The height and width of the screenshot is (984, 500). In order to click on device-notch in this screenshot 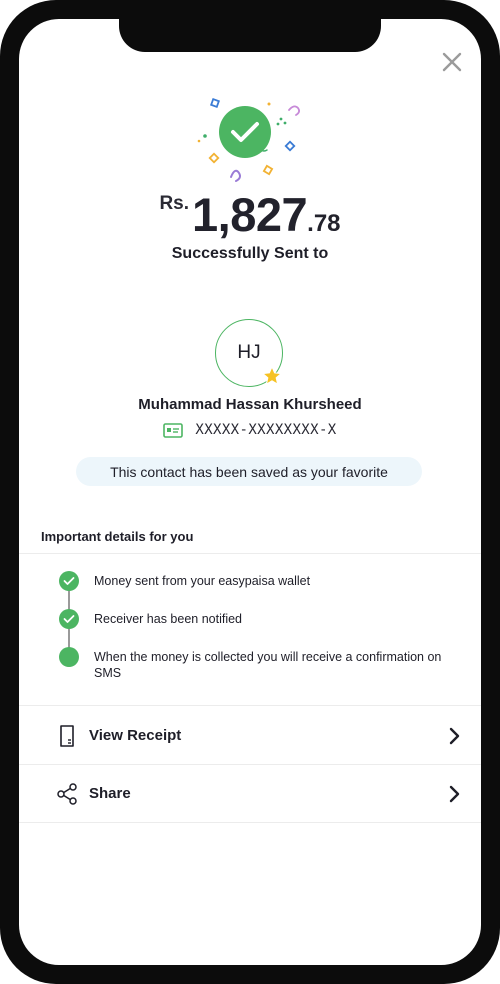, I will do `click(250, 35)`.